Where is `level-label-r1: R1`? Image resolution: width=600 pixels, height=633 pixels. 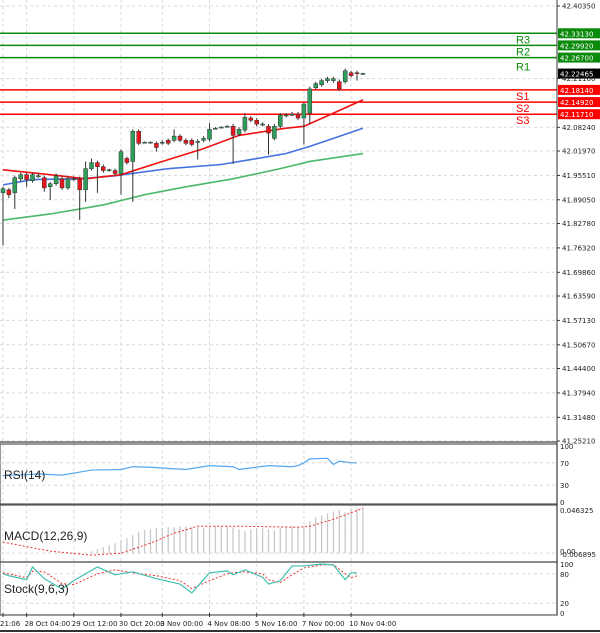
level-label-r1: R1 is located at coordinates (523, 68).